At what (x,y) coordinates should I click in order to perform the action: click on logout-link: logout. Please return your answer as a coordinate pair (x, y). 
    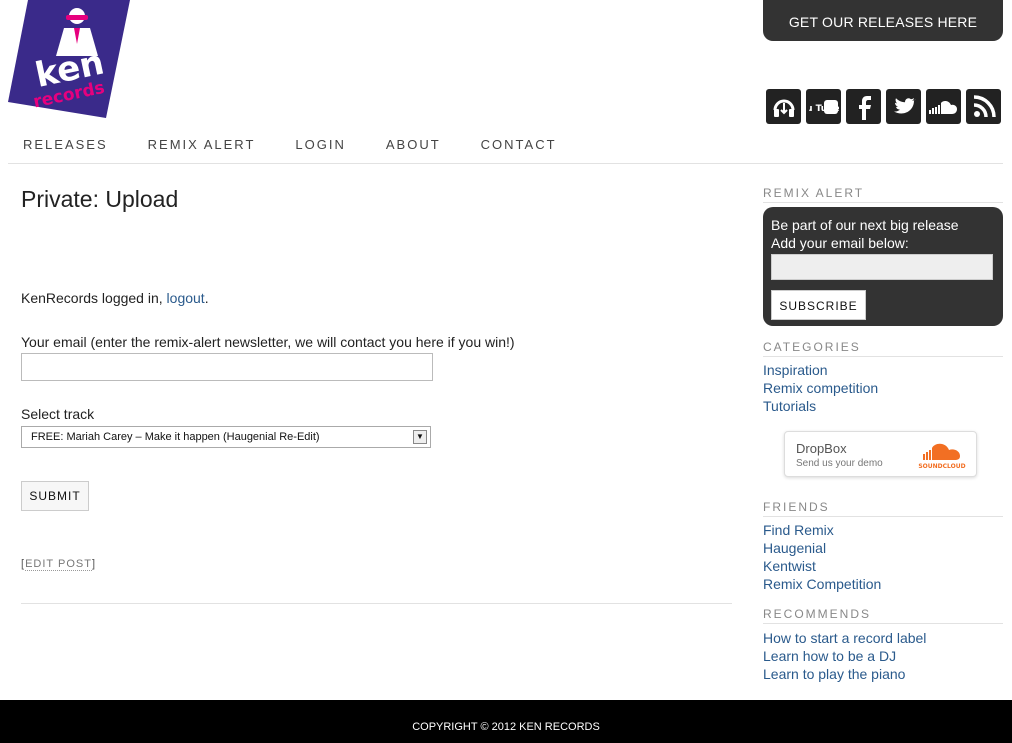
    Looking at the image, I should click on (186, 298).